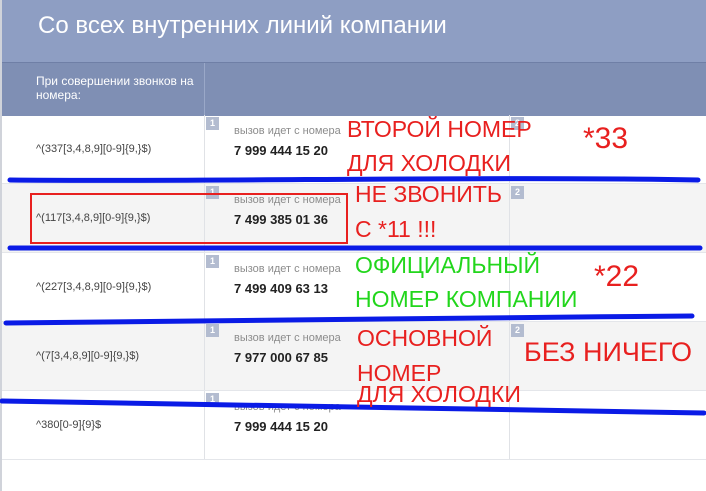 The height and width of the screenshot is (491, 706). Describe the element at coordinates (439, 129) in the screenshot. I see `annotation-note: ВТОРОЙ НОМЕР` at that location.